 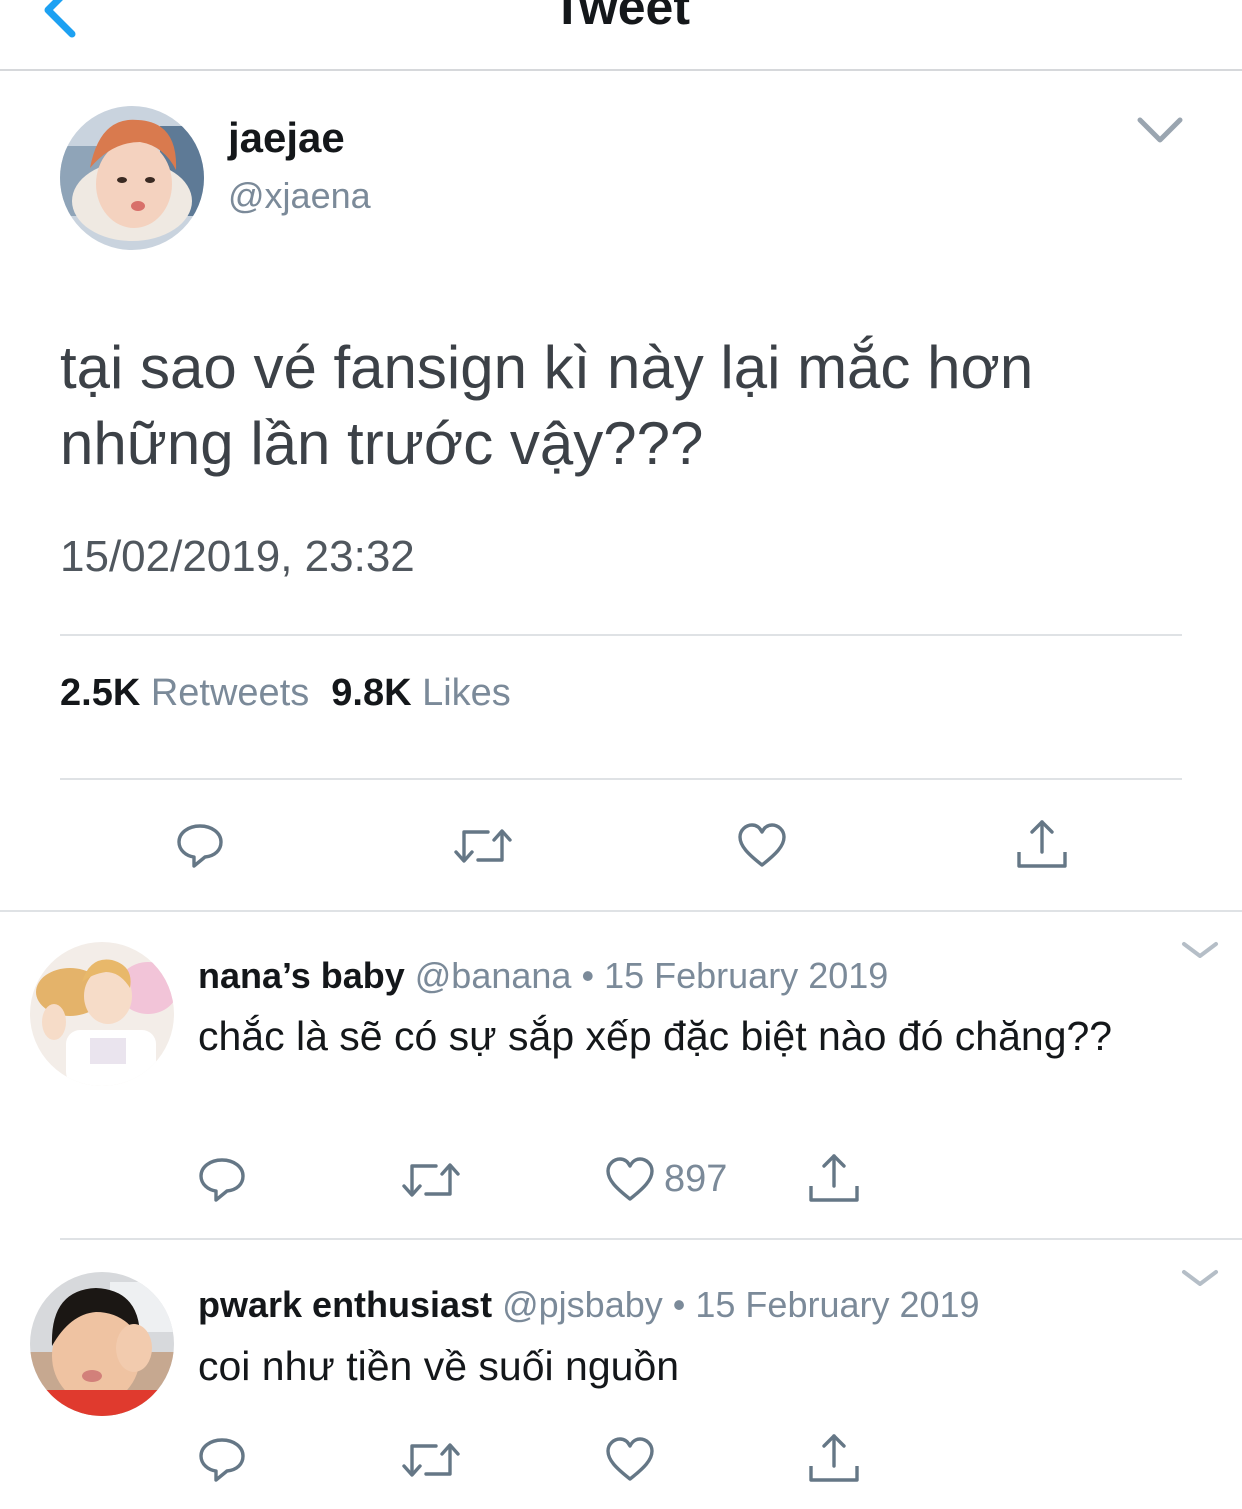 I want to click on reply-text: coi như tiền về suối nguồn, so click(x=439, y=1366).